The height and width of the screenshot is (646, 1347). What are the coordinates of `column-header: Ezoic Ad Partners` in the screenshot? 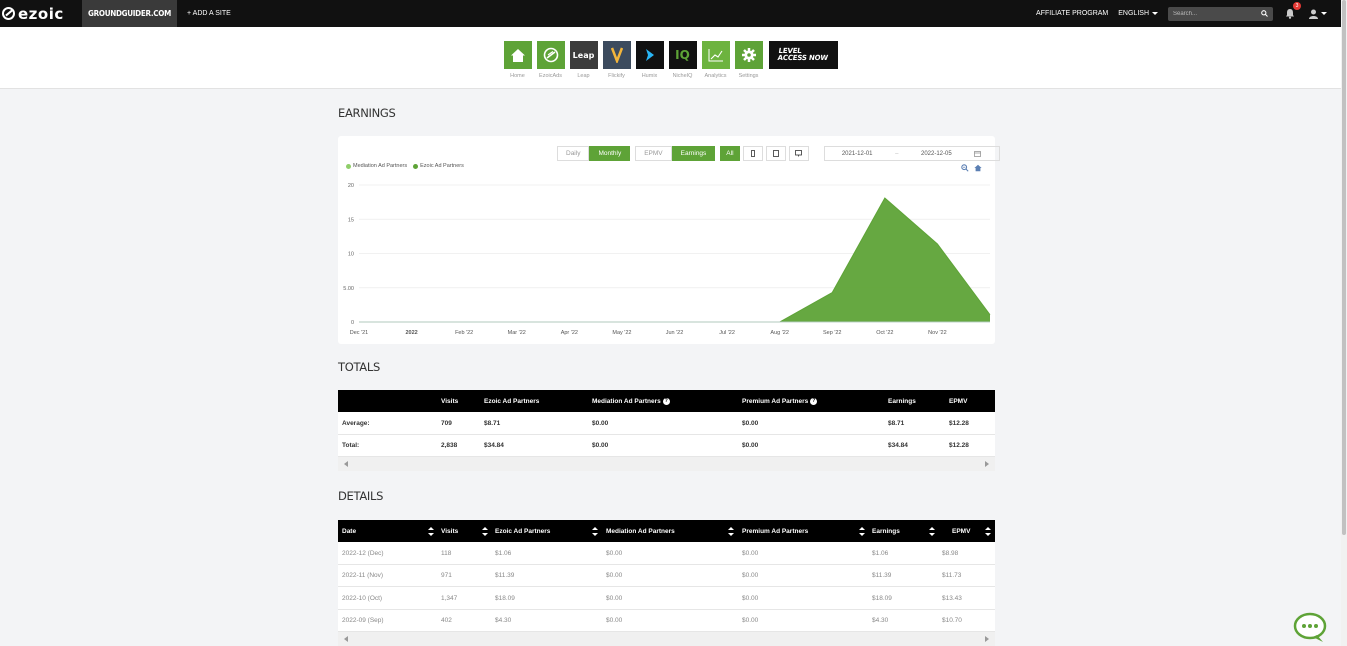 It's located at (522, 531).